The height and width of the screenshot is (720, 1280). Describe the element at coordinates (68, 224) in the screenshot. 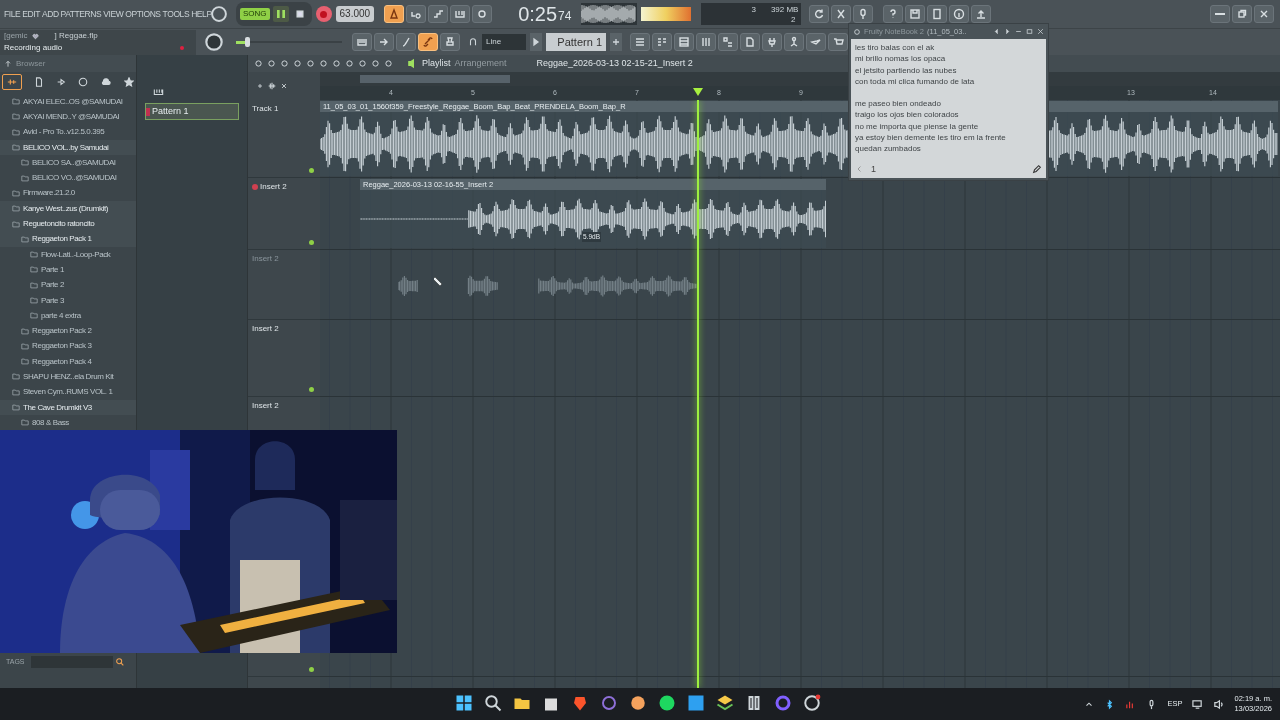

I see `browser-folder: Reguetoncito ratoncito` at that location.